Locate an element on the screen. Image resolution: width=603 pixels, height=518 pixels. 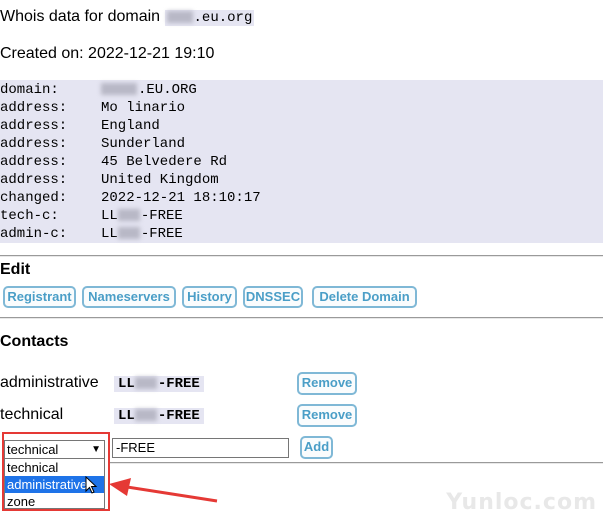
created-date: Created on: 2022-12-21 19:10 is located at coordinates (107, 53).